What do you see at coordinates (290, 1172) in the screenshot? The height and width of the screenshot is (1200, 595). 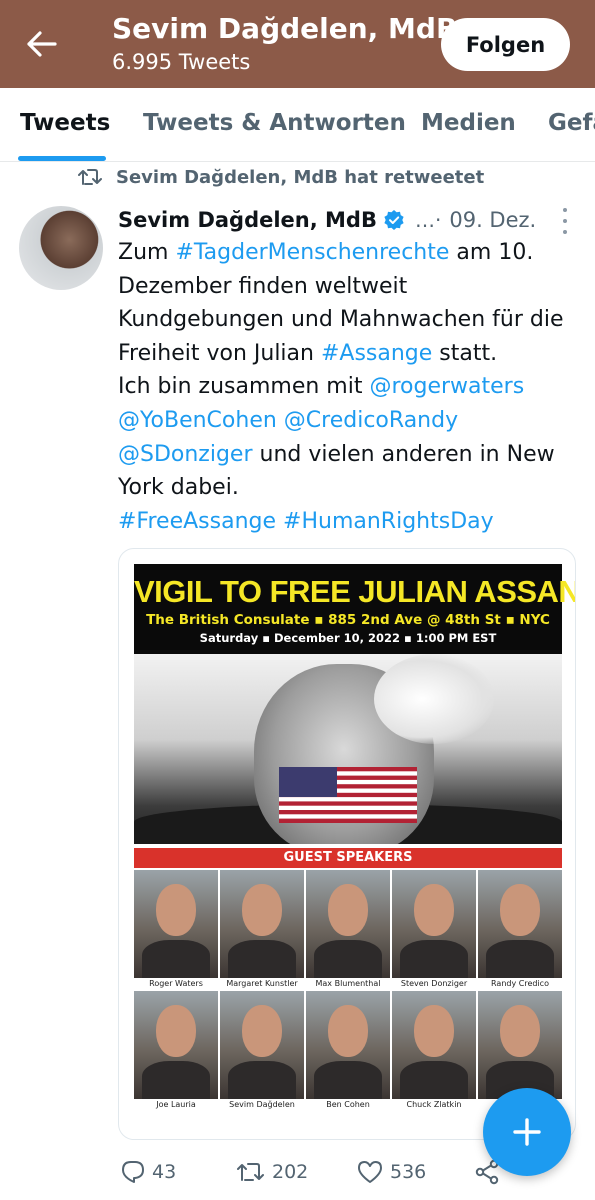 I see `retweet-count: 202` at bounding box center [290, 1172].